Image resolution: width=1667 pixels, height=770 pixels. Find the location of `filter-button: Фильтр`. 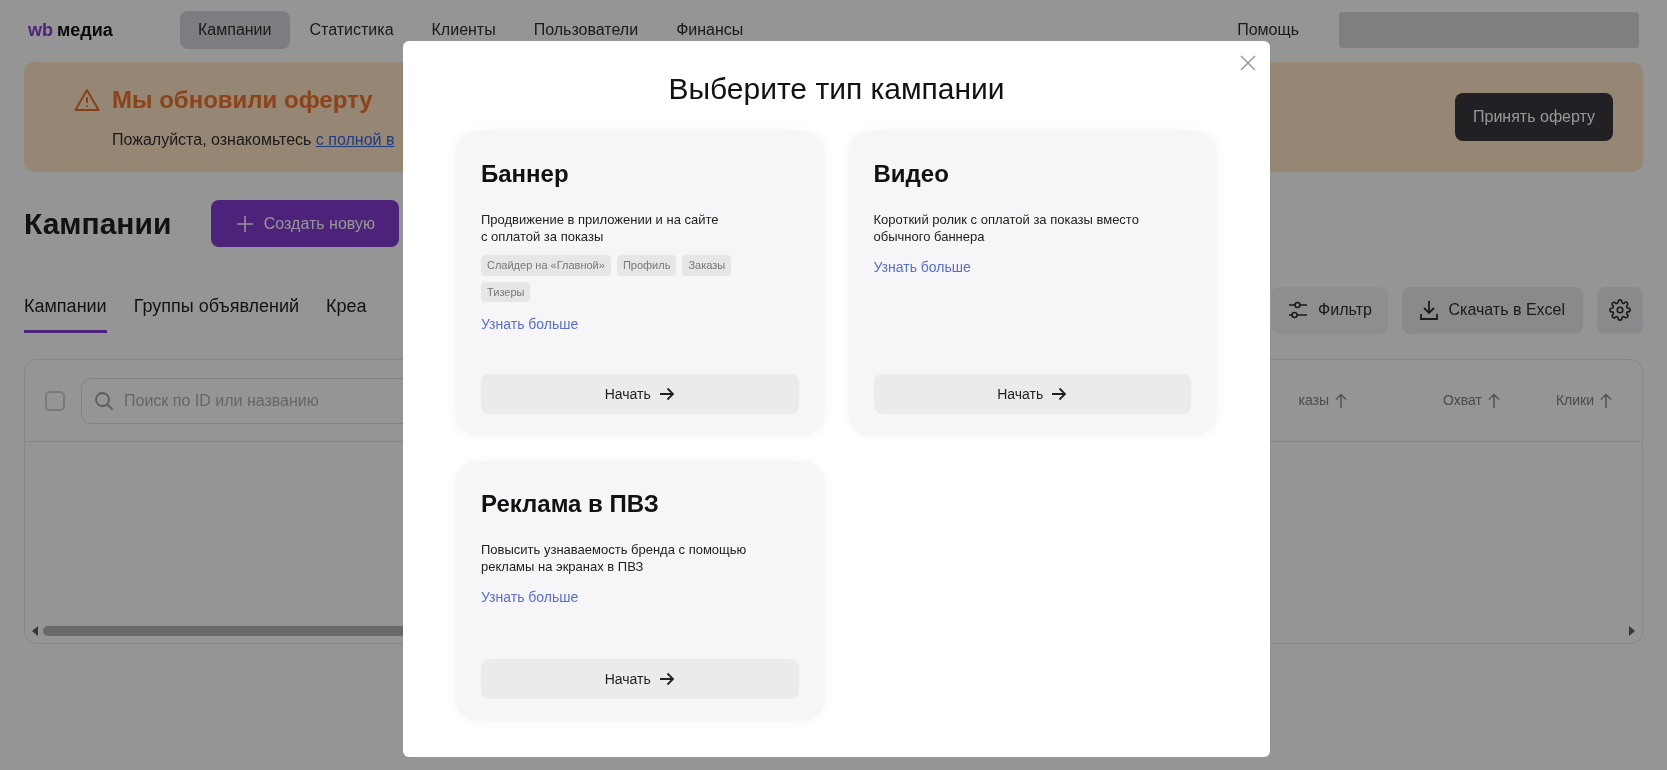

filter-button: Фильтр is located at coordinates (1330, 310).